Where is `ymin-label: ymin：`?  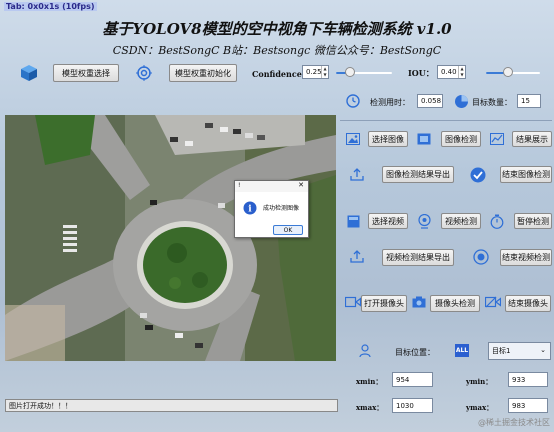 ymin-label: ymin： is located at coordinates (479, 381).